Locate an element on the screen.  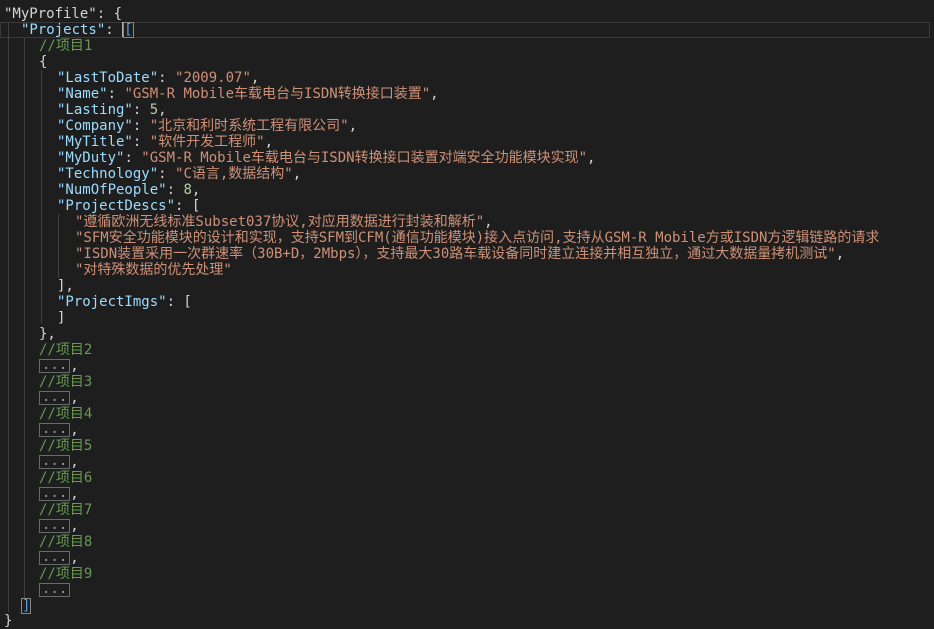
comment: //项目2 is located at coordinates (66, 350).